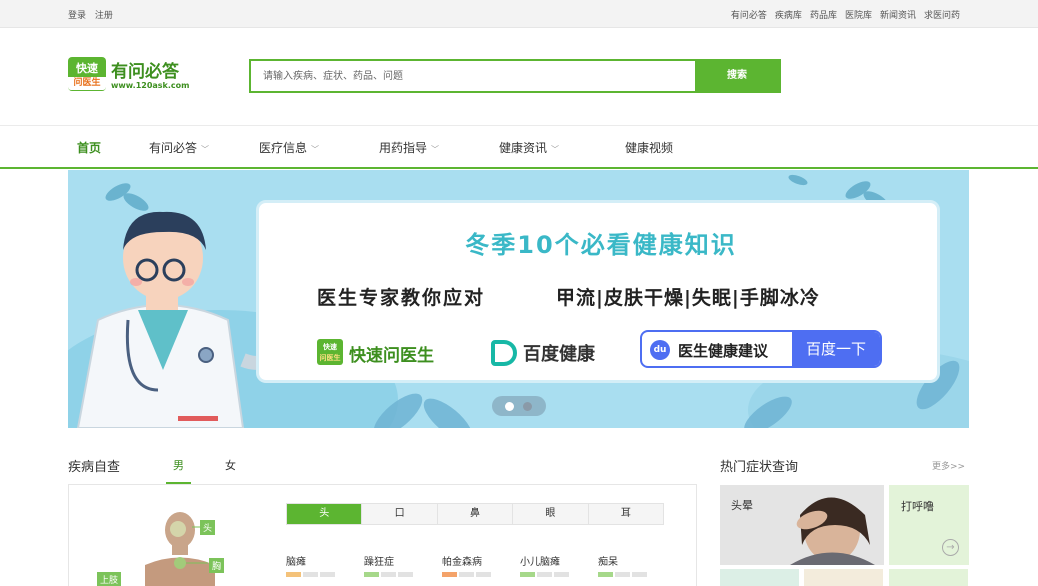 Image resolution: width=1038 pixels, height=586 pixels. Describe the element at coordinates (519, 14) in the screenshot. I see `top-bar: 登录 注册 有问必答 疾病库 药品库 医院库 新闻资讯 求医问药` at that location.